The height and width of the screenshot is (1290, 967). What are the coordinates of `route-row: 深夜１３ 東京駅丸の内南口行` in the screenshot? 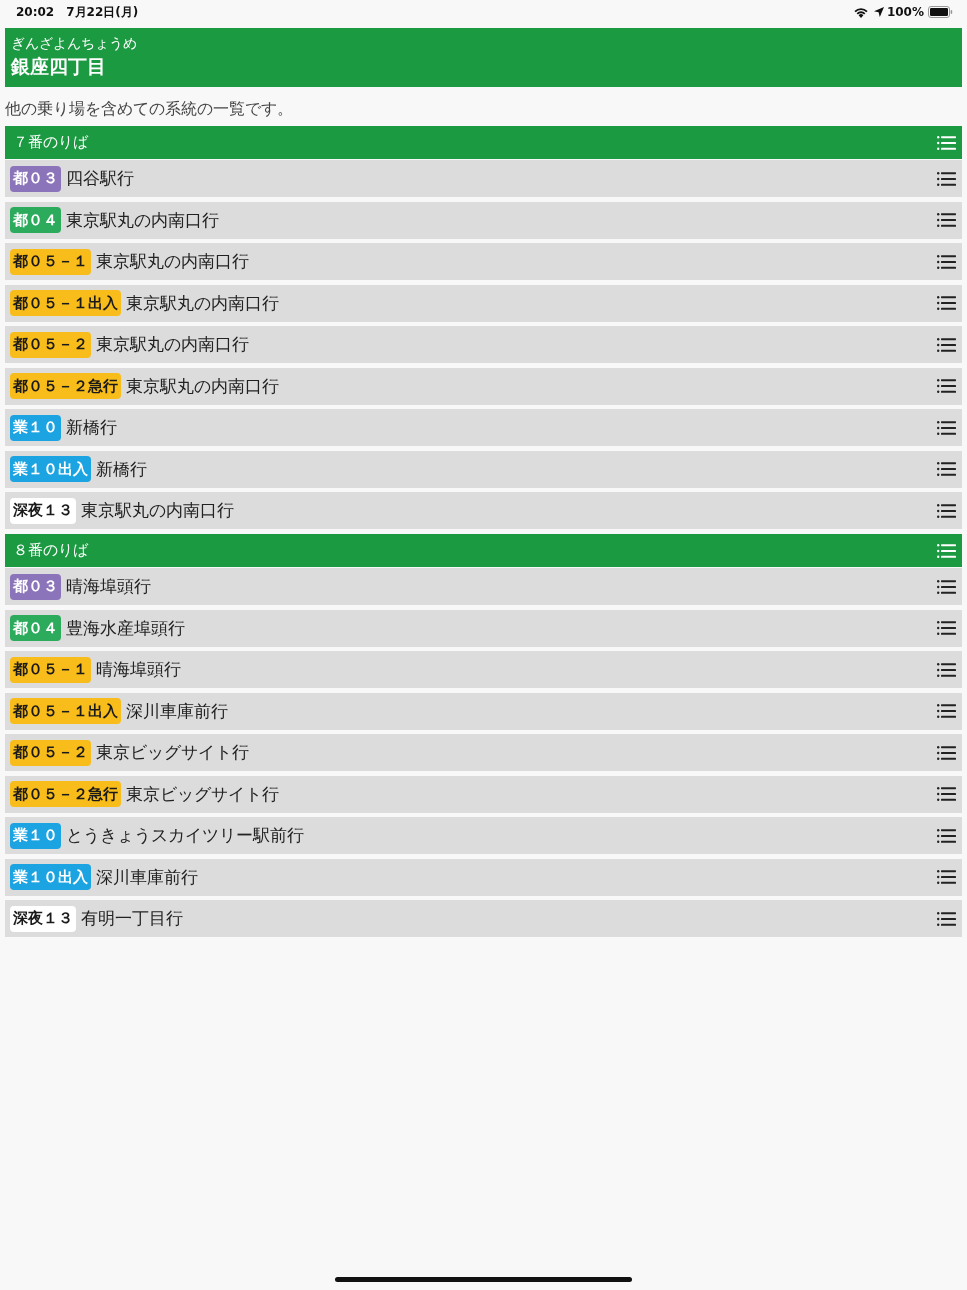 It's located at (483, 510).